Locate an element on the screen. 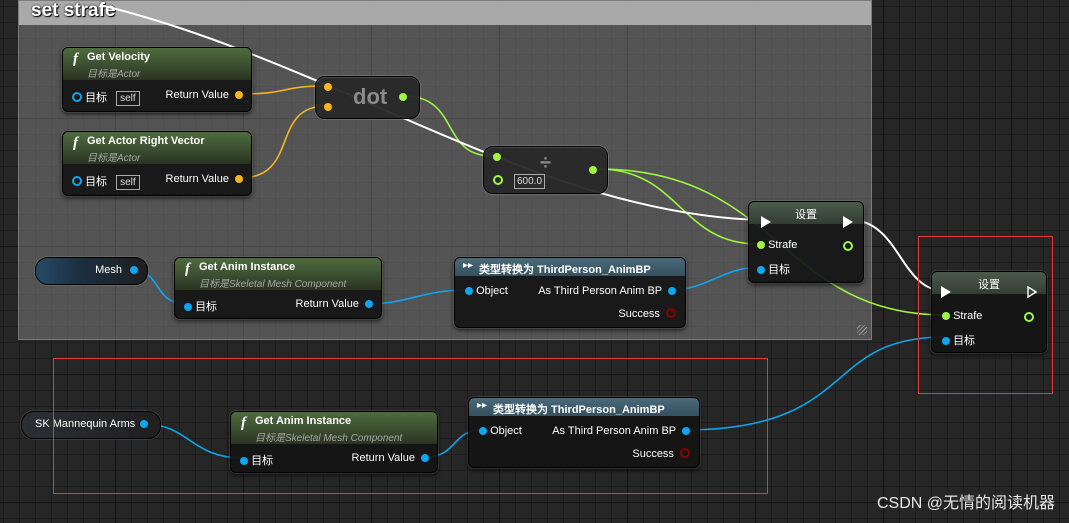 The height and width of the screenshot is (523, 1069). pin-label: As Third Person Anim BP is located at coordinates (600, 291).